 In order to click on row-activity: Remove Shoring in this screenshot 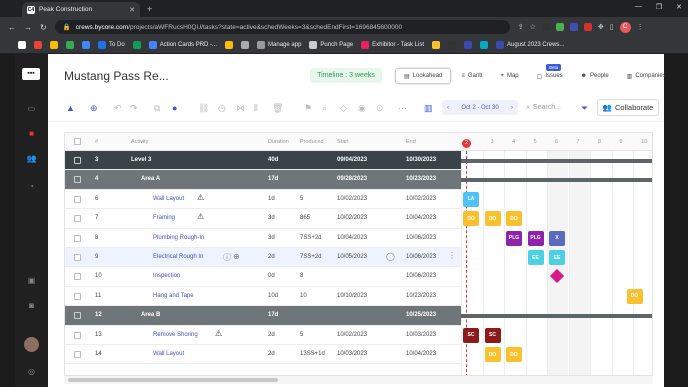, I will do `click(175, 335)`.